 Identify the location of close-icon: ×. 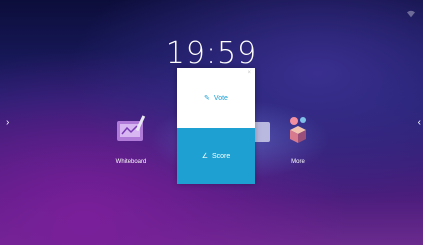
(249, 73).